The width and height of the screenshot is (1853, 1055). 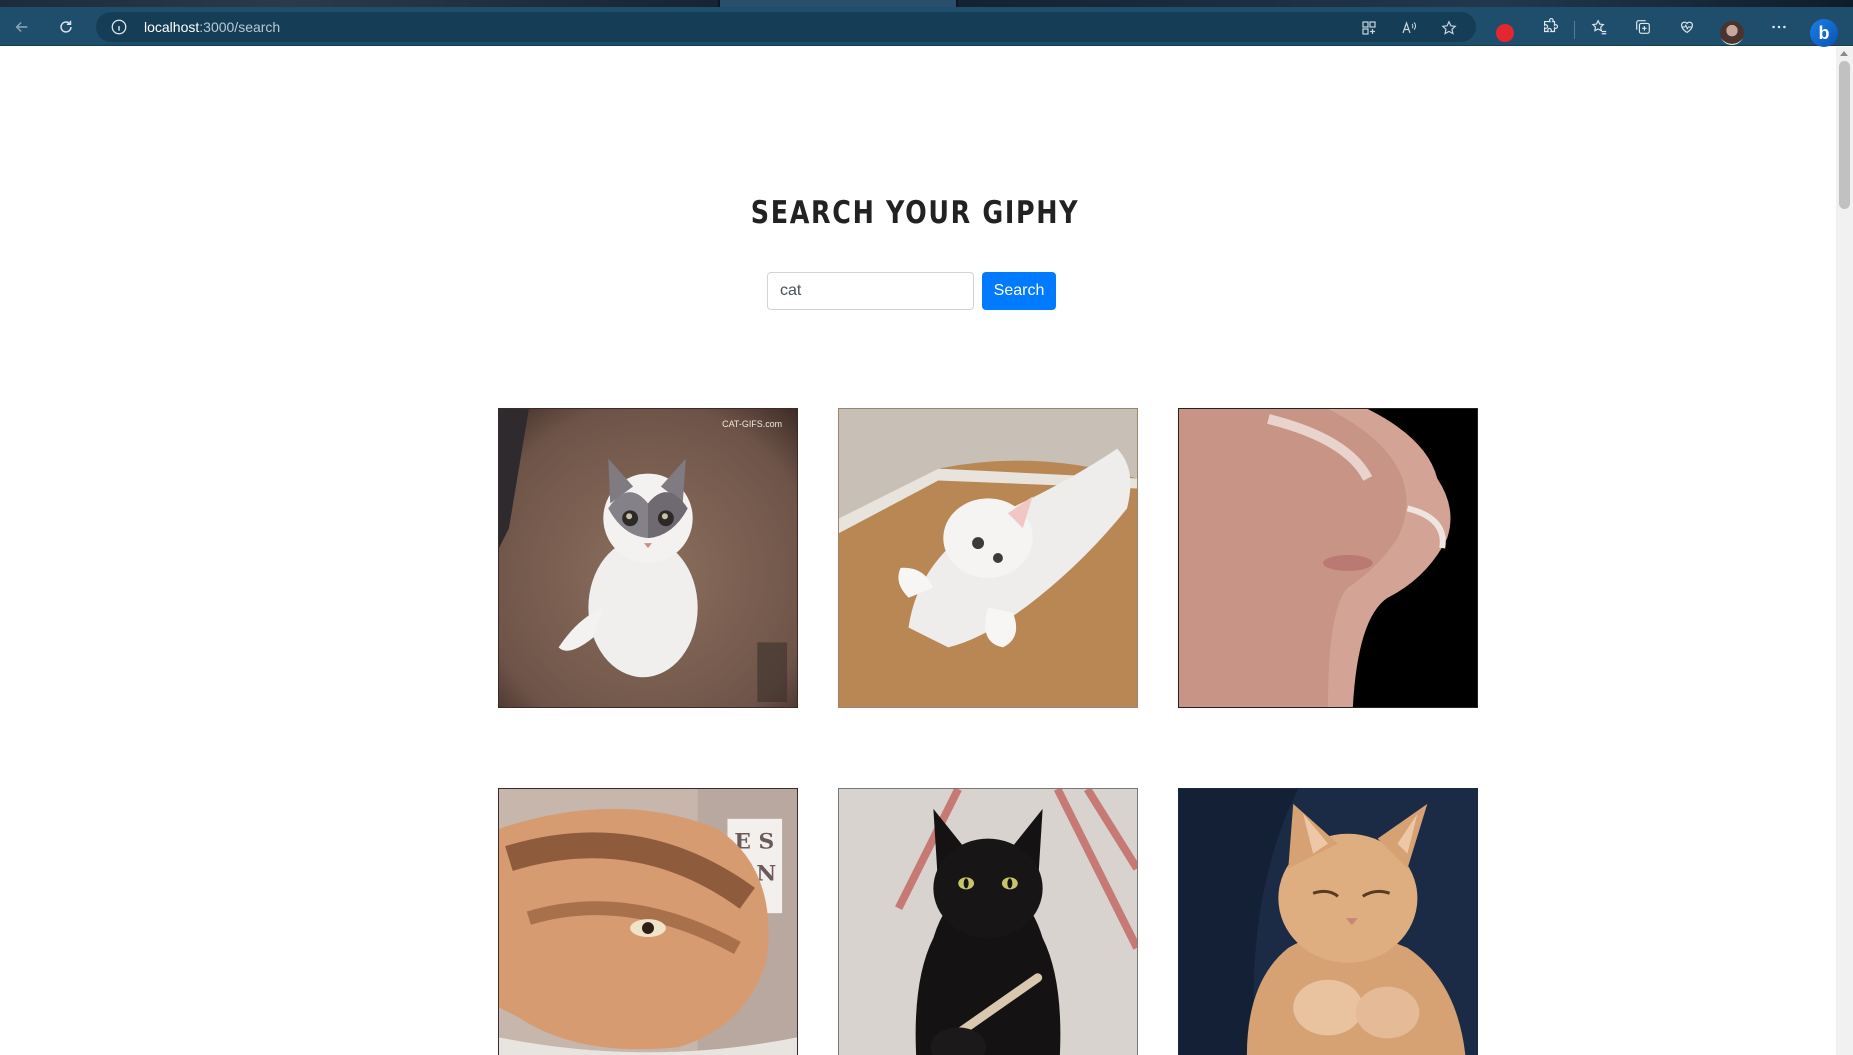 I want to click on collections-button, so click(x=1643, y=27).